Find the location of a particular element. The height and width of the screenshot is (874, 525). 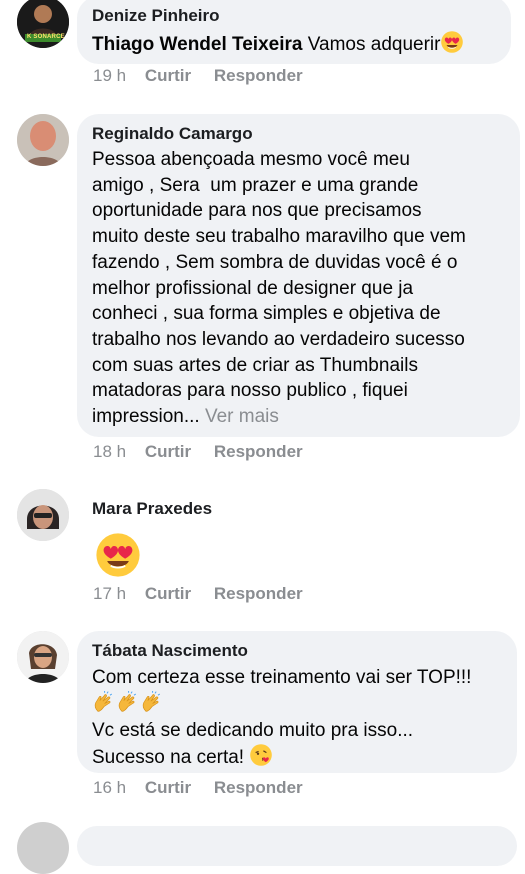

comment-author: Mara Praxedes is located at coordinates (152, 509).